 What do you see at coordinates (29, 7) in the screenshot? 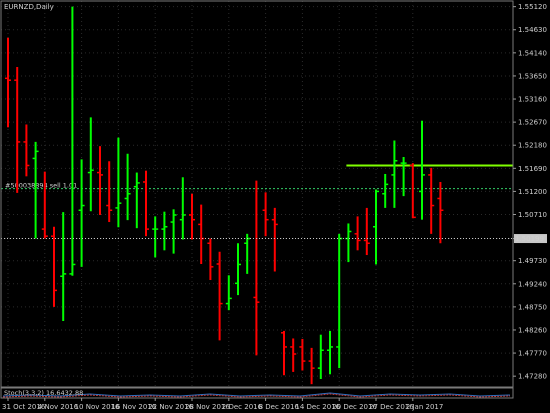
I see `chart-title: EURNZD,Daily` at bounding box center [29, 7].